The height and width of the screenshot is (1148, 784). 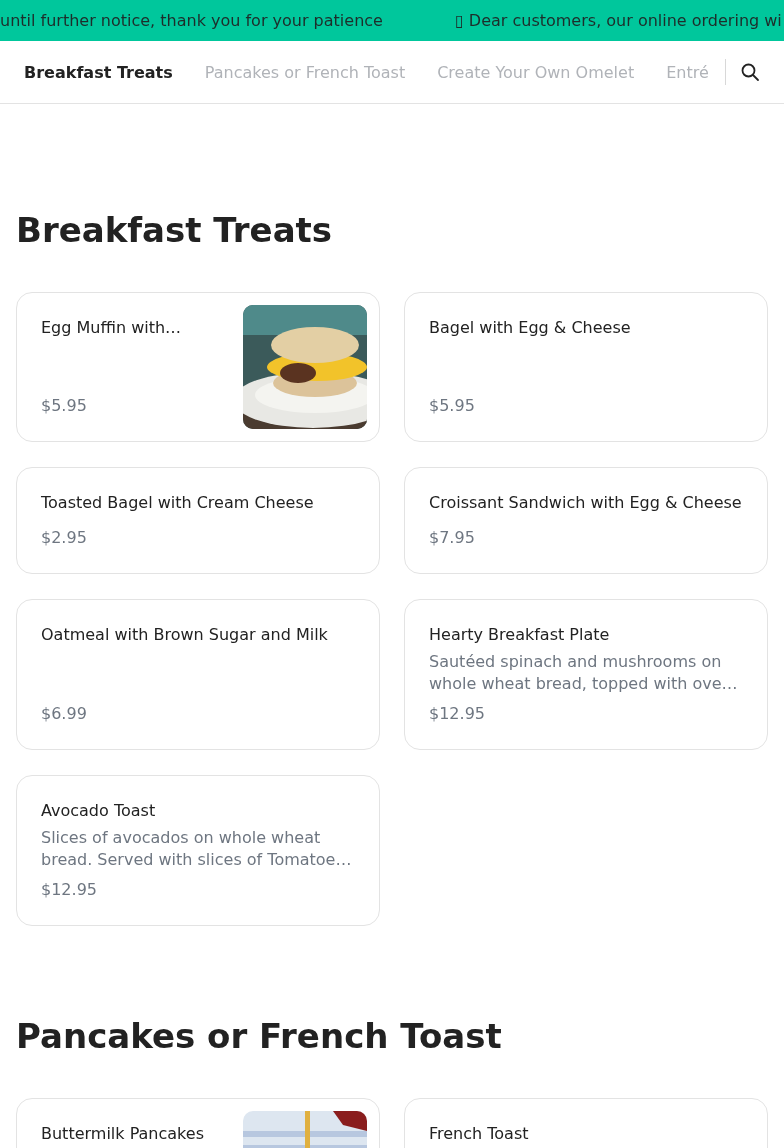 I want to click on item-name: Bagel with Egg & Cheese, so click(x=530, y=328).